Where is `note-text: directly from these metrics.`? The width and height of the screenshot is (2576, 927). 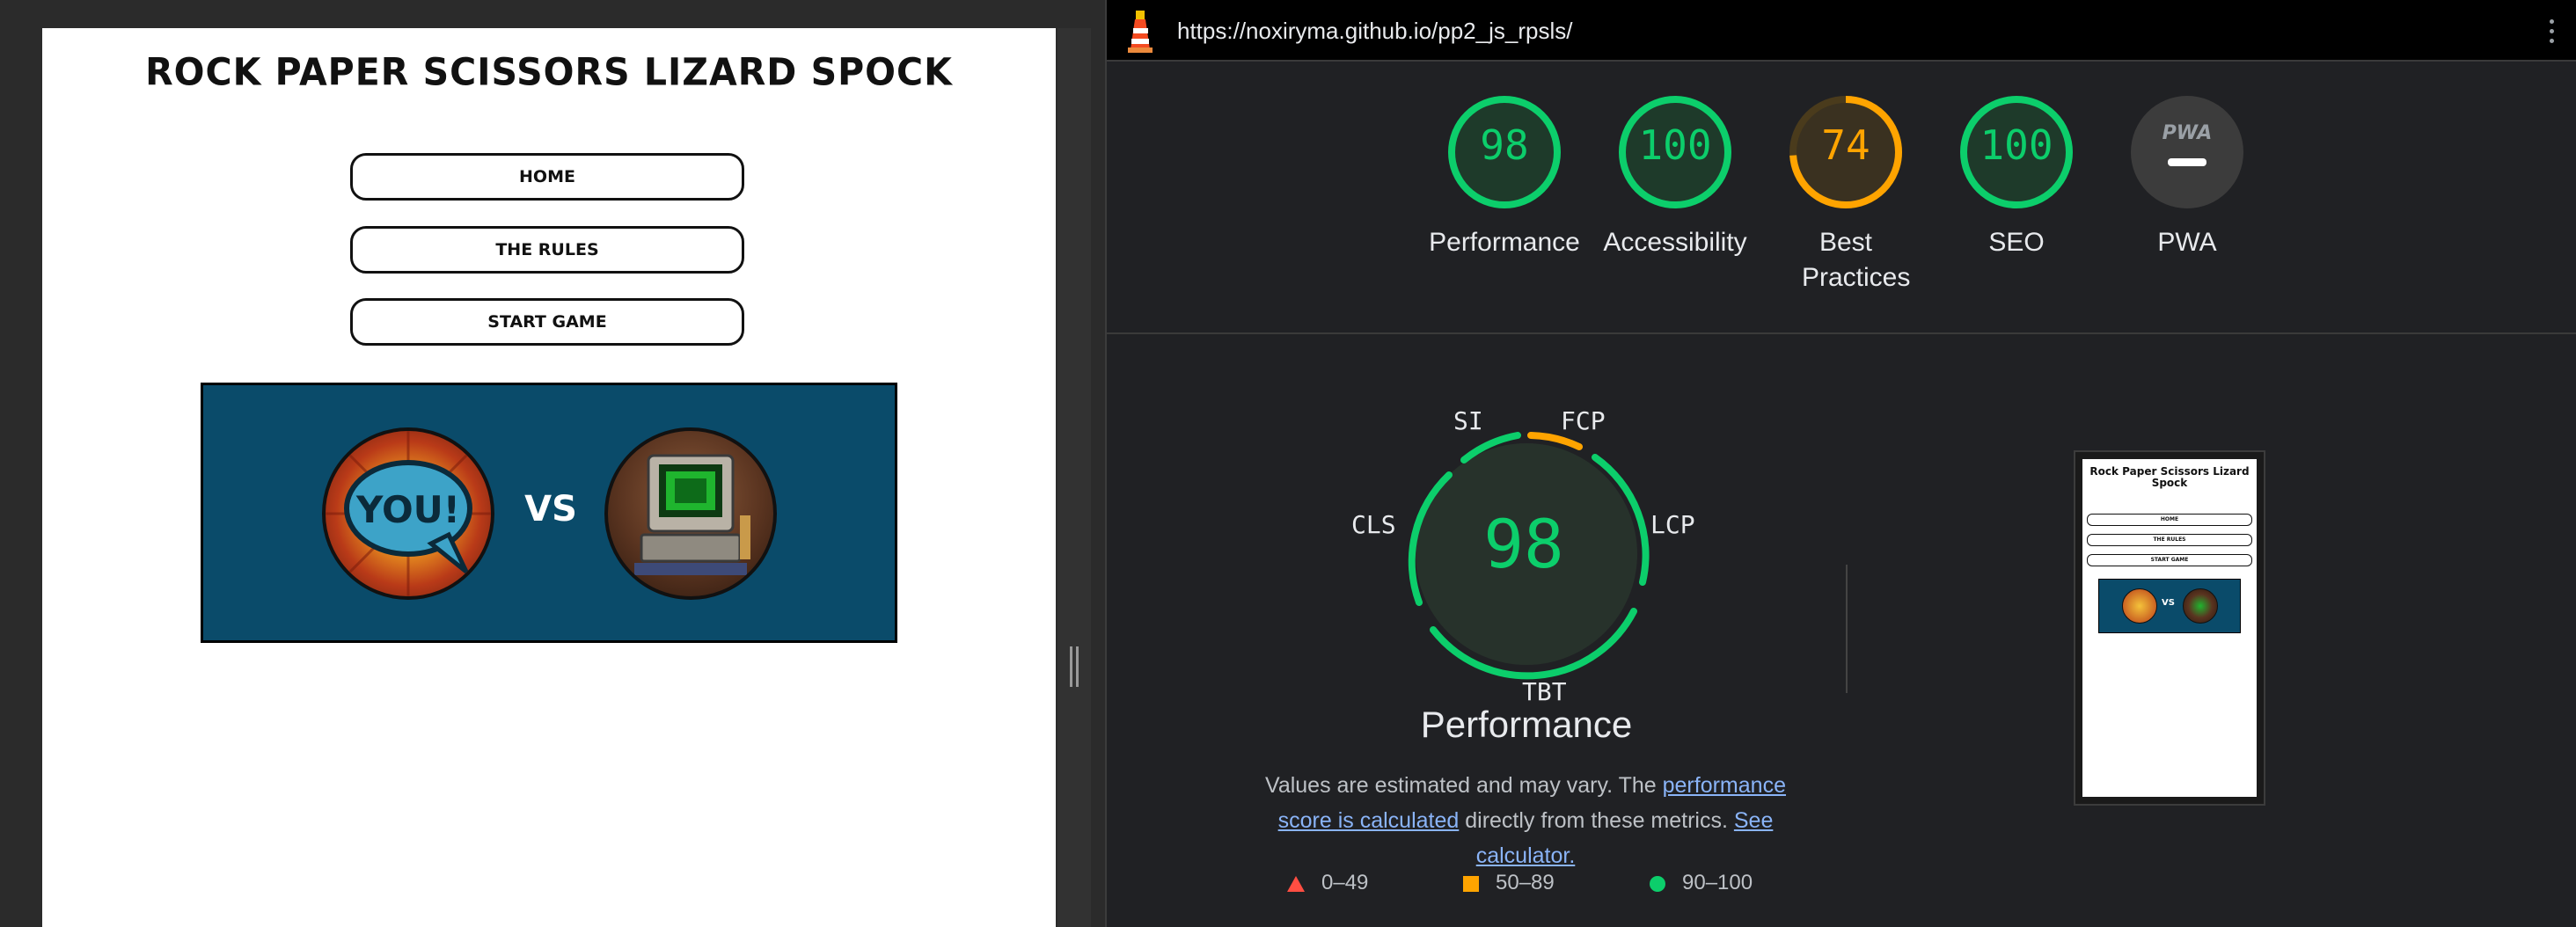 note-text: directly from these metrics. is located at coordinates (1596, 820).